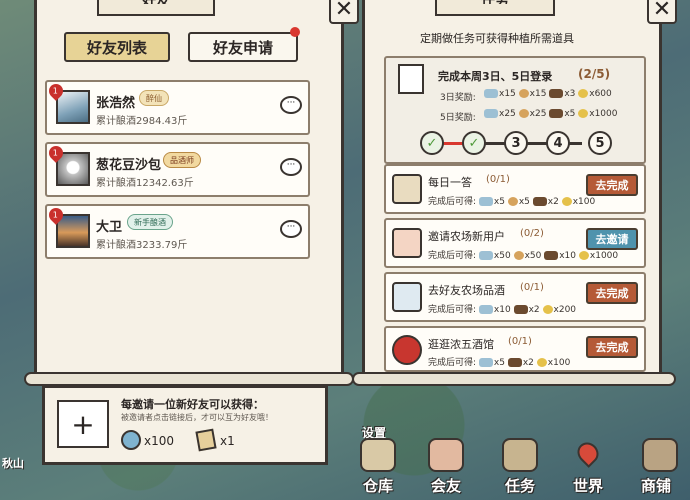 The height and width of the screenshot is (500, 690). Describe the element at coordinates (206, 440) in the screenshot. I see `scroll-icon` at that location.